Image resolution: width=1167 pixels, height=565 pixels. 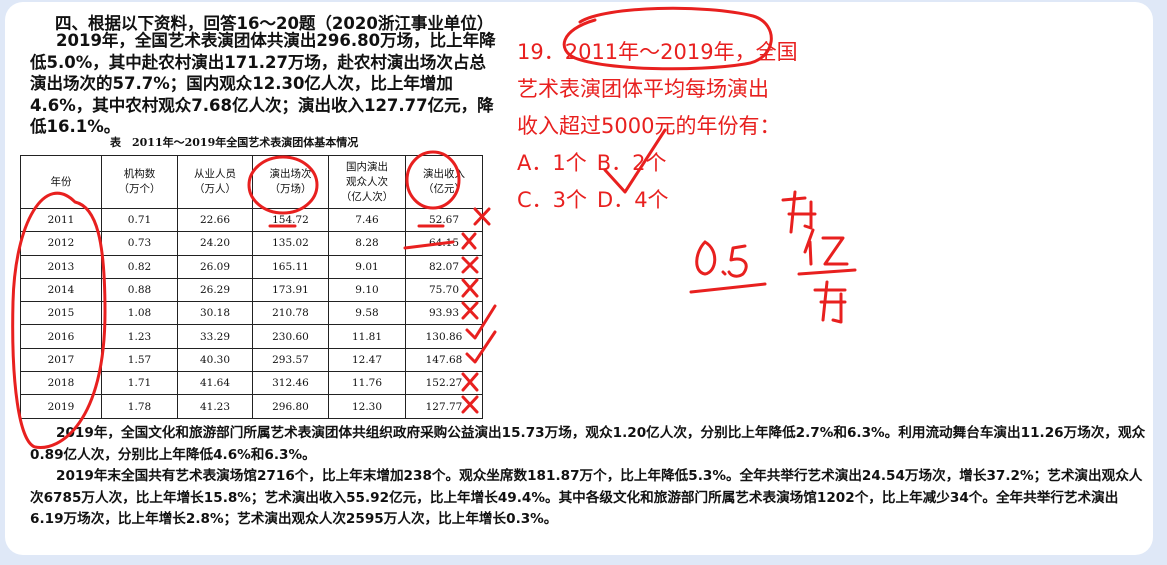 I want to click on table-cell: 22.66, so click(x=215, y=220).